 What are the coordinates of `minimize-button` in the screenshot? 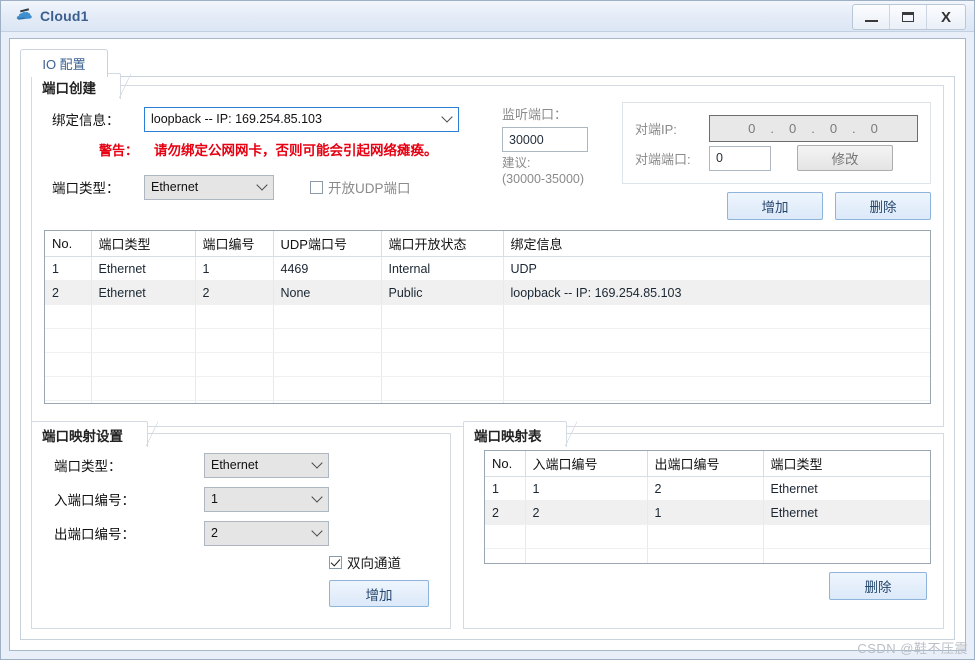 It's located at (871, 17).